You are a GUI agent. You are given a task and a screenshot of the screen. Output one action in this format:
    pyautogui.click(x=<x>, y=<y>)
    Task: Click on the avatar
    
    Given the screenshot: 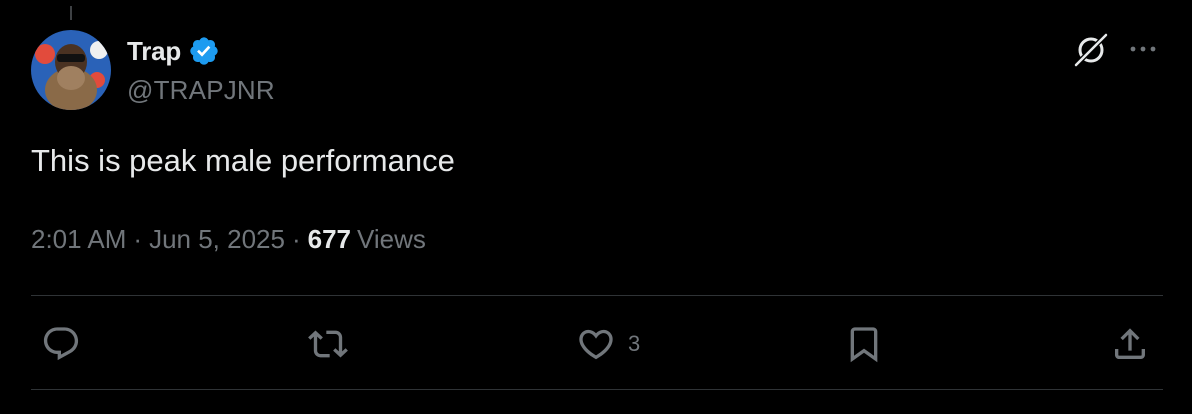 What is the action you would take?
    pyautogui.click(x=71, y=70)
    